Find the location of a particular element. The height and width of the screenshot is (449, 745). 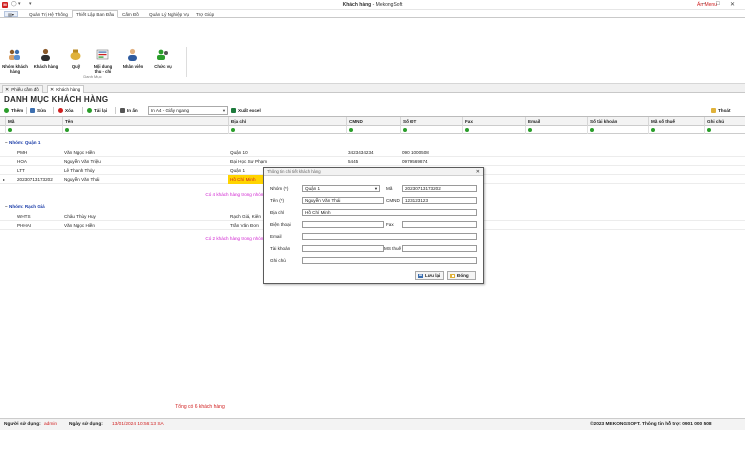

customer-group-icon is located at coordinates (14, 54).